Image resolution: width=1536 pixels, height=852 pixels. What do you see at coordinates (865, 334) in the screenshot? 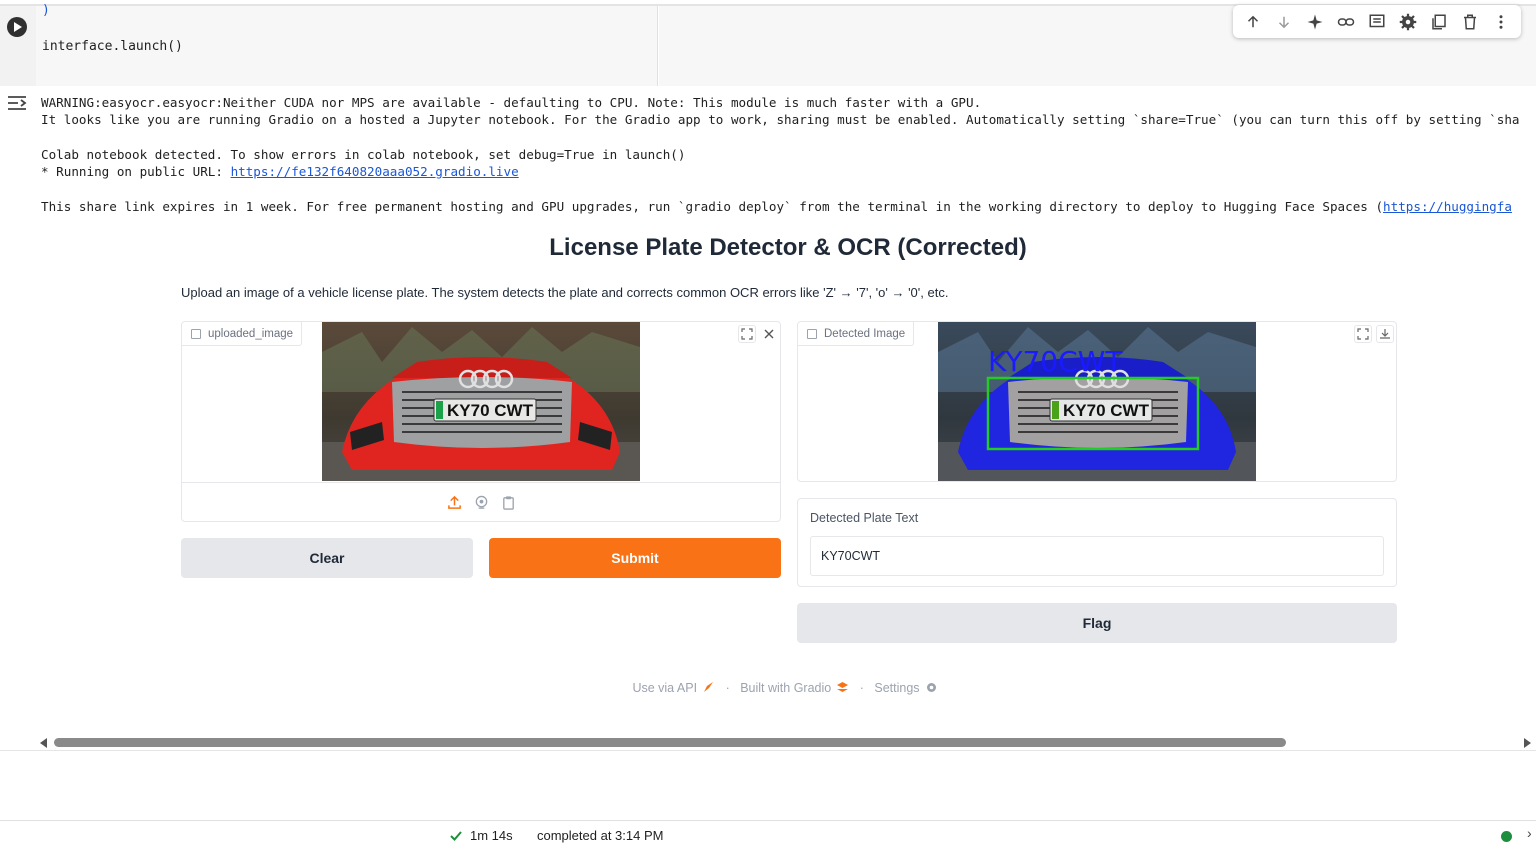
I see `output-image-label-text: Detected Image` at bounding box center [865, 334].